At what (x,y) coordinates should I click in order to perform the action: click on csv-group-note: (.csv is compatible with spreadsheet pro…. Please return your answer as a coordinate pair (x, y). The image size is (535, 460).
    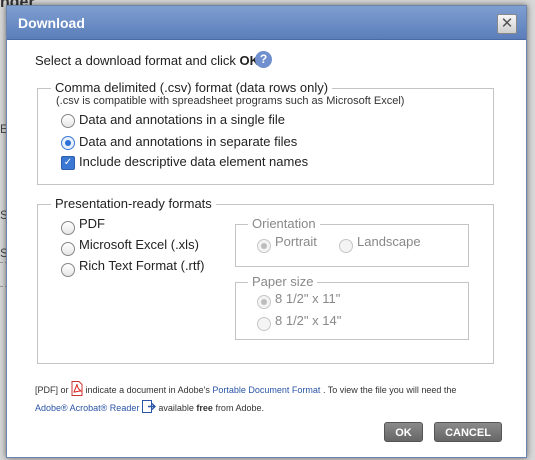
    Looking at the image, I should click on (230, 101).